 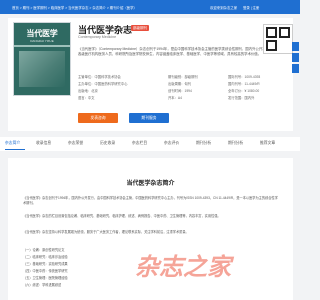 I want to click on meta-row: 出版地：北京 创刊时间：1994 全年订价：¥ 1080.00, so click(x=183, y=90).